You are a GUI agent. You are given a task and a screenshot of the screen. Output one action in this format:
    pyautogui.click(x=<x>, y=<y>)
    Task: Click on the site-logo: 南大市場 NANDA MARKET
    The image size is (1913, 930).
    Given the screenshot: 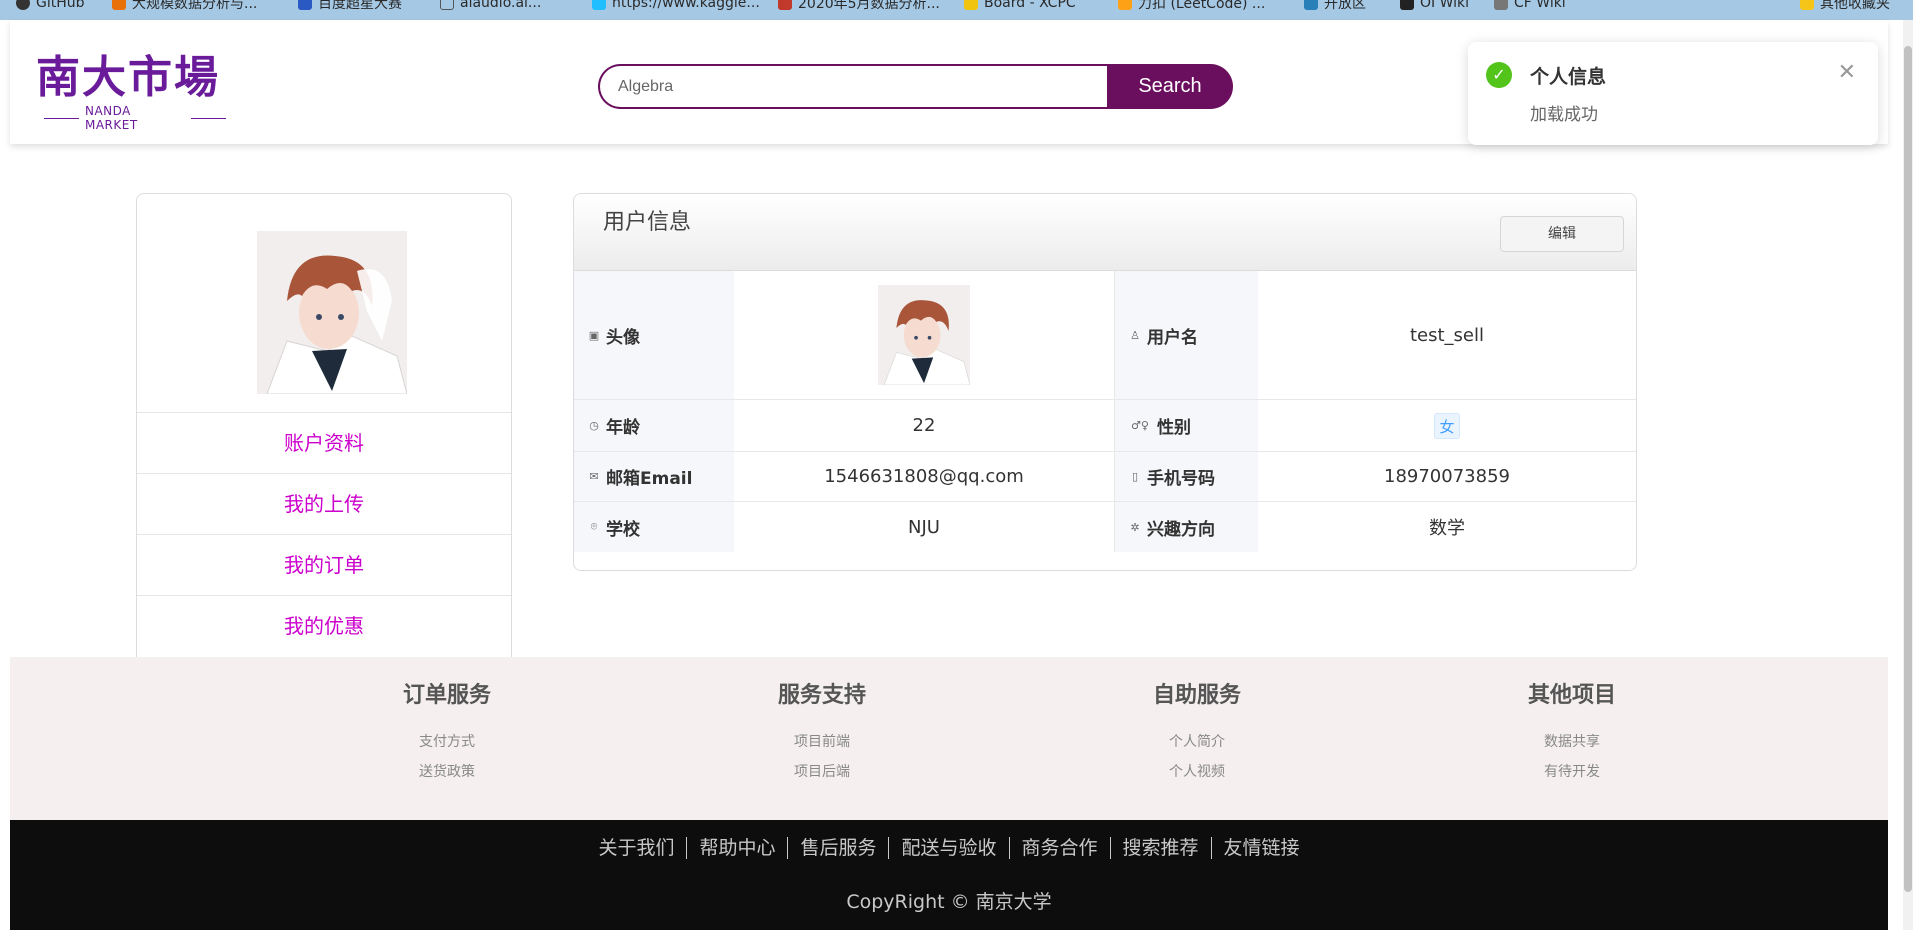 What is the action you would take?
    pyautogui.click(x=131, y=97)
    